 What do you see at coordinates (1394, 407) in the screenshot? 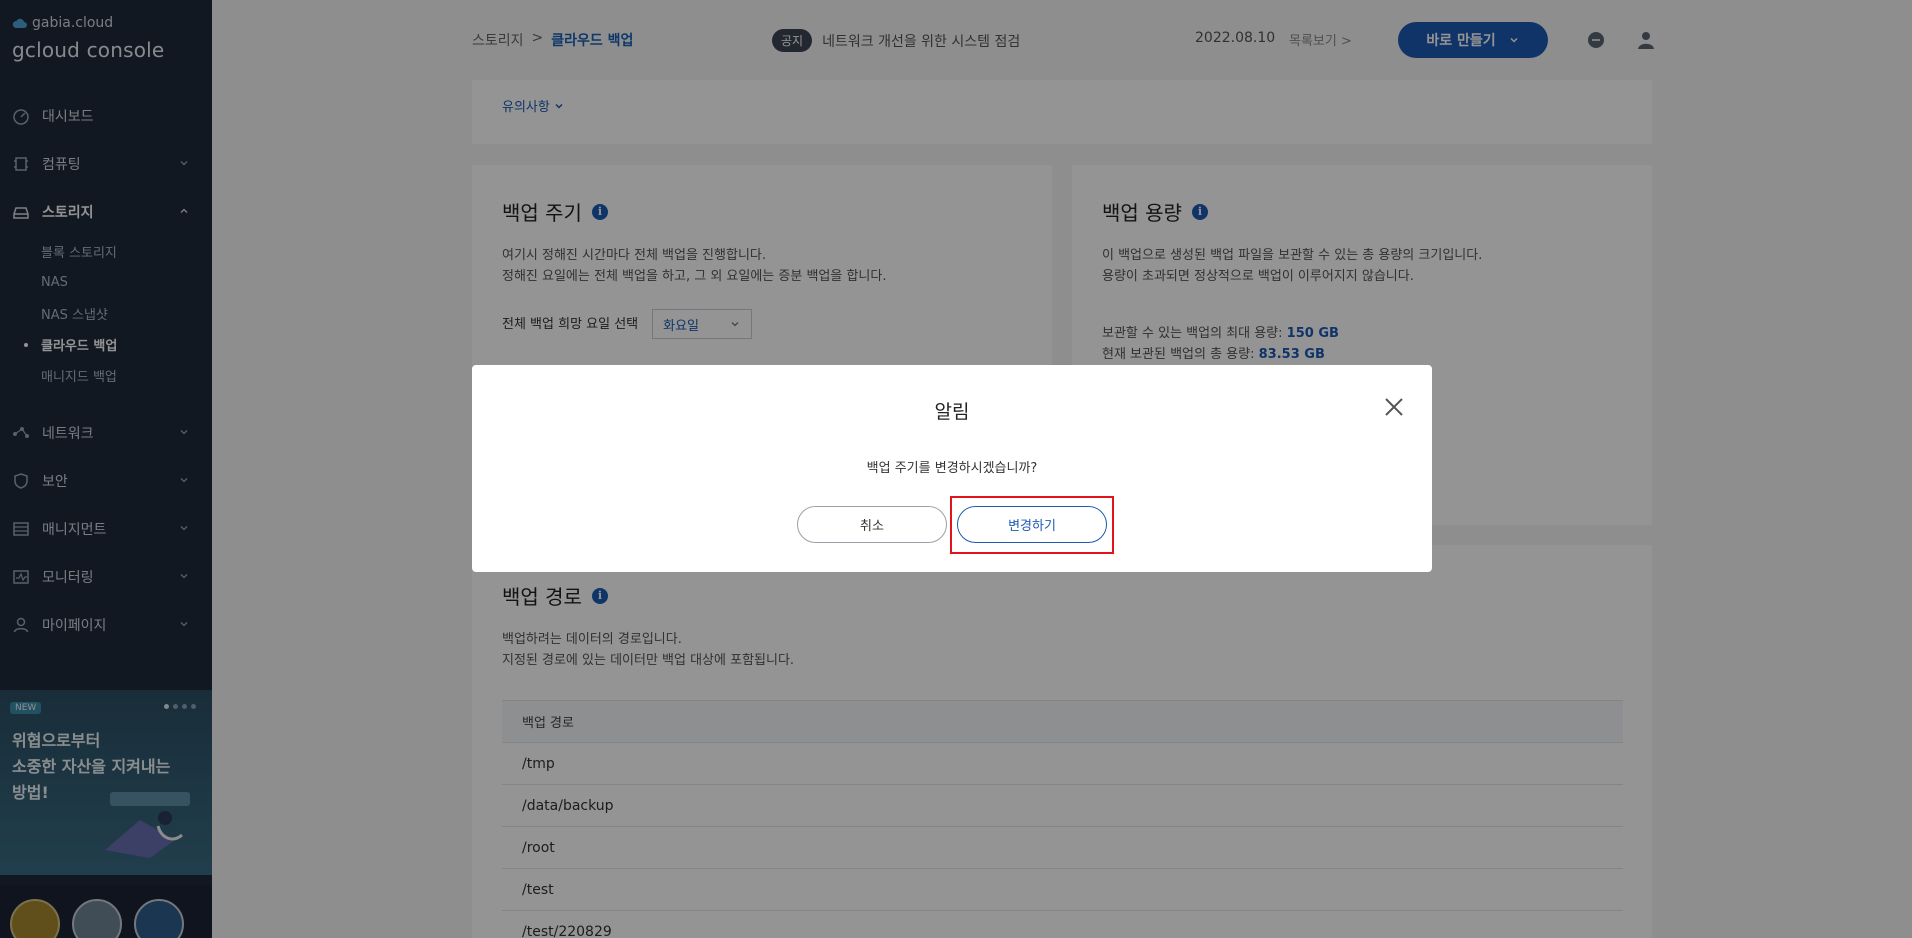
I see `close-icon` at bounding box center [1394, 407].